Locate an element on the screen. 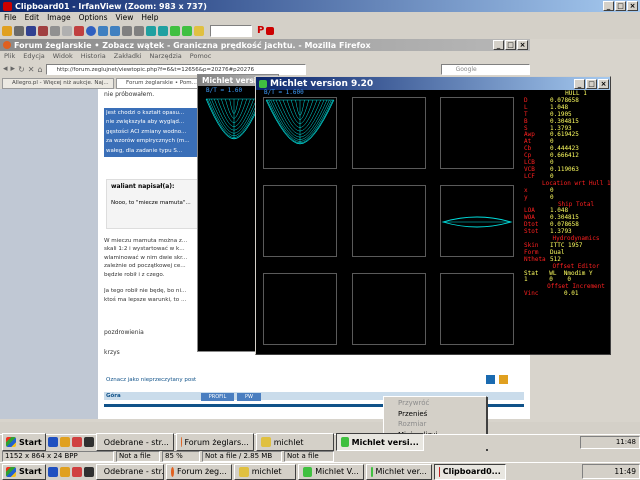 This screenshot has height=480, width=640. param-value: 0.666412 is located at coordinates (564, 156).